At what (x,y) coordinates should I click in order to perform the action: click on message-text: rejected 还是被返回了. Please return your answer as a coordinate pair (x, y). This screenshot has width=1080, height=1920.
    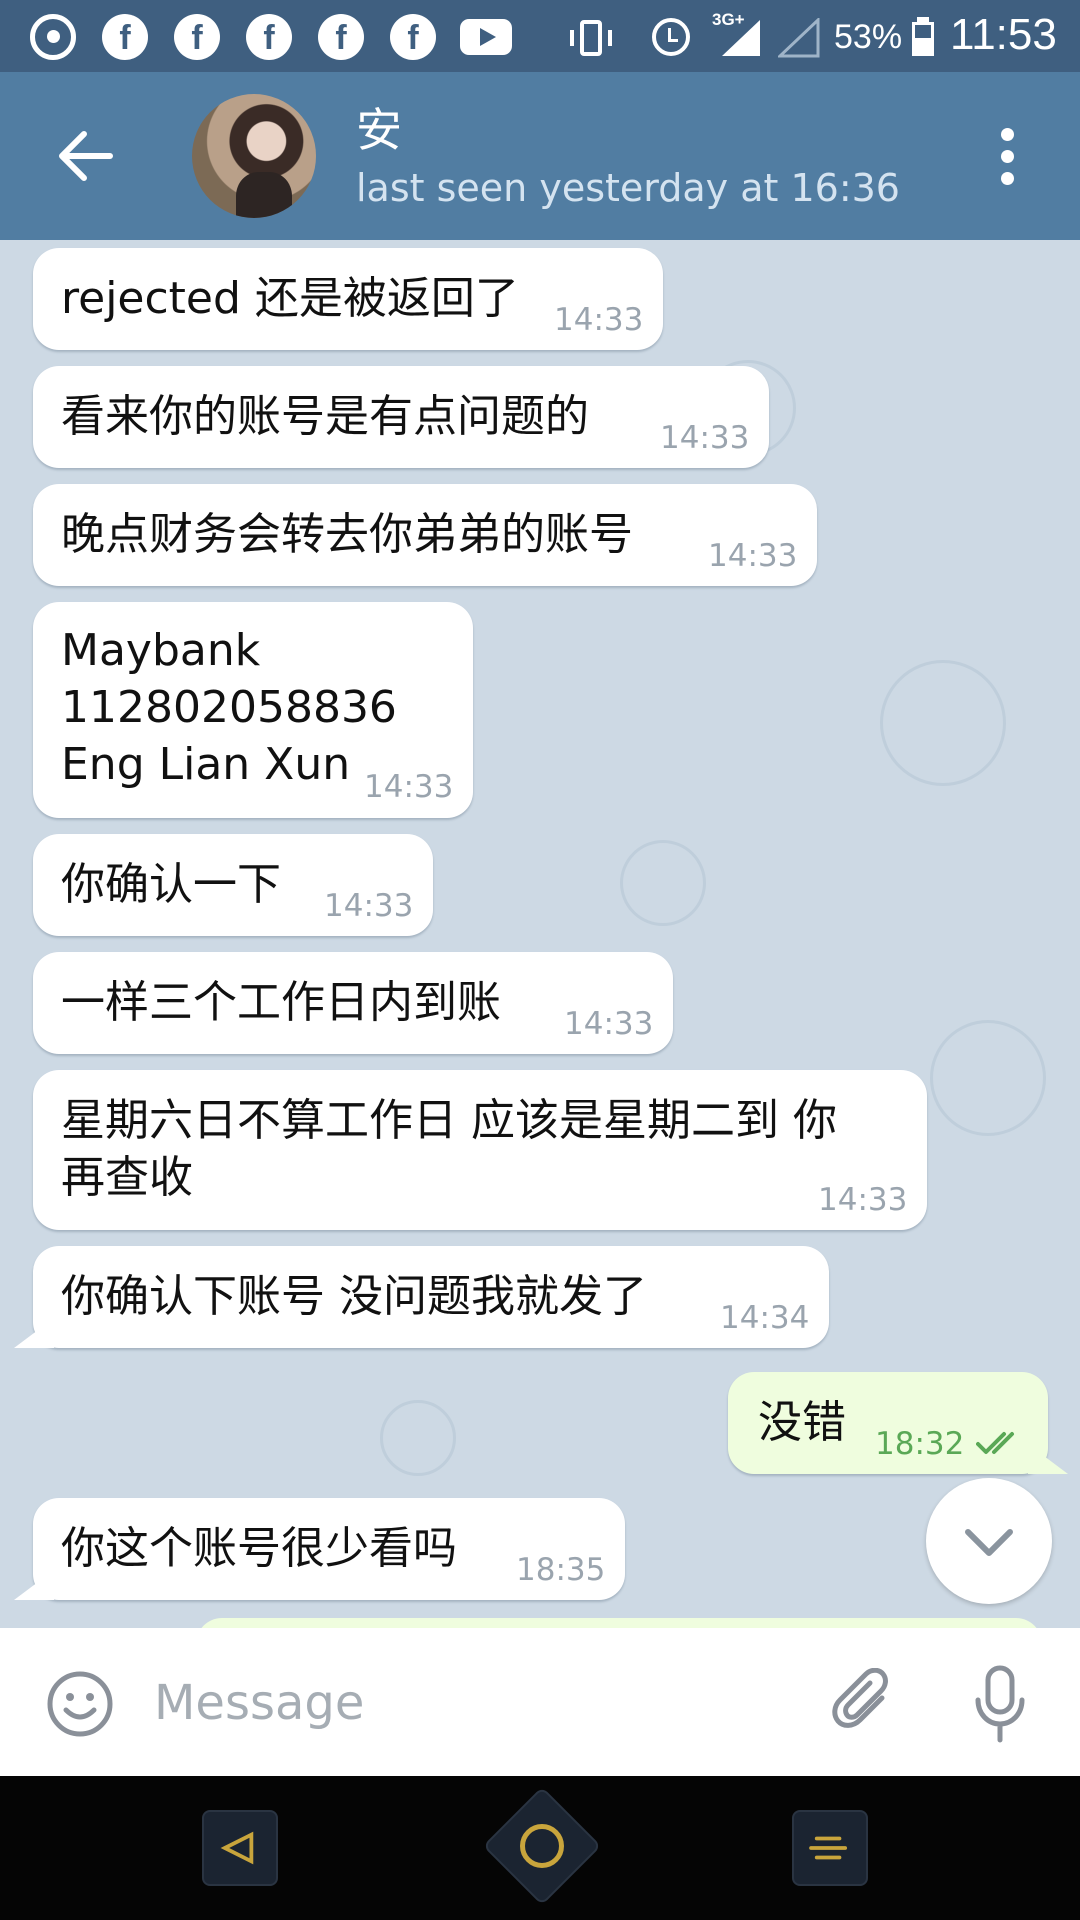
    Looking at the image, I should click on (290, 298).